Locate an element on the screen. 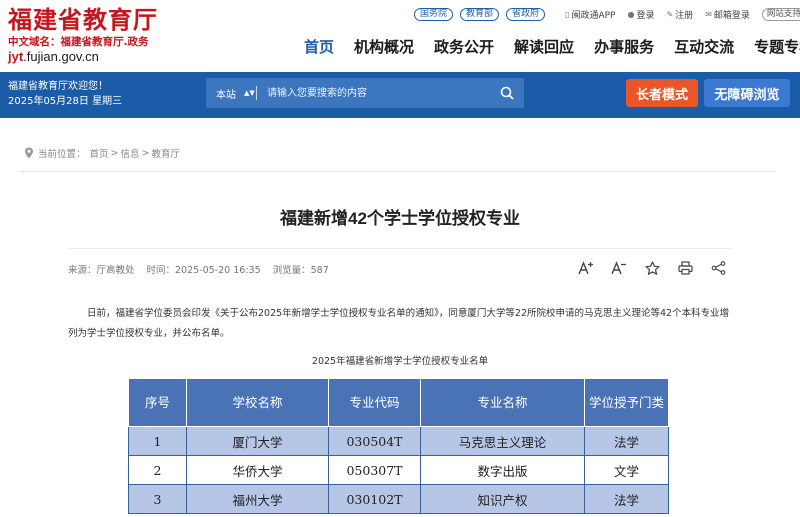  breadcrumb-label: 当前位置： is located at coordinates (62, 154).